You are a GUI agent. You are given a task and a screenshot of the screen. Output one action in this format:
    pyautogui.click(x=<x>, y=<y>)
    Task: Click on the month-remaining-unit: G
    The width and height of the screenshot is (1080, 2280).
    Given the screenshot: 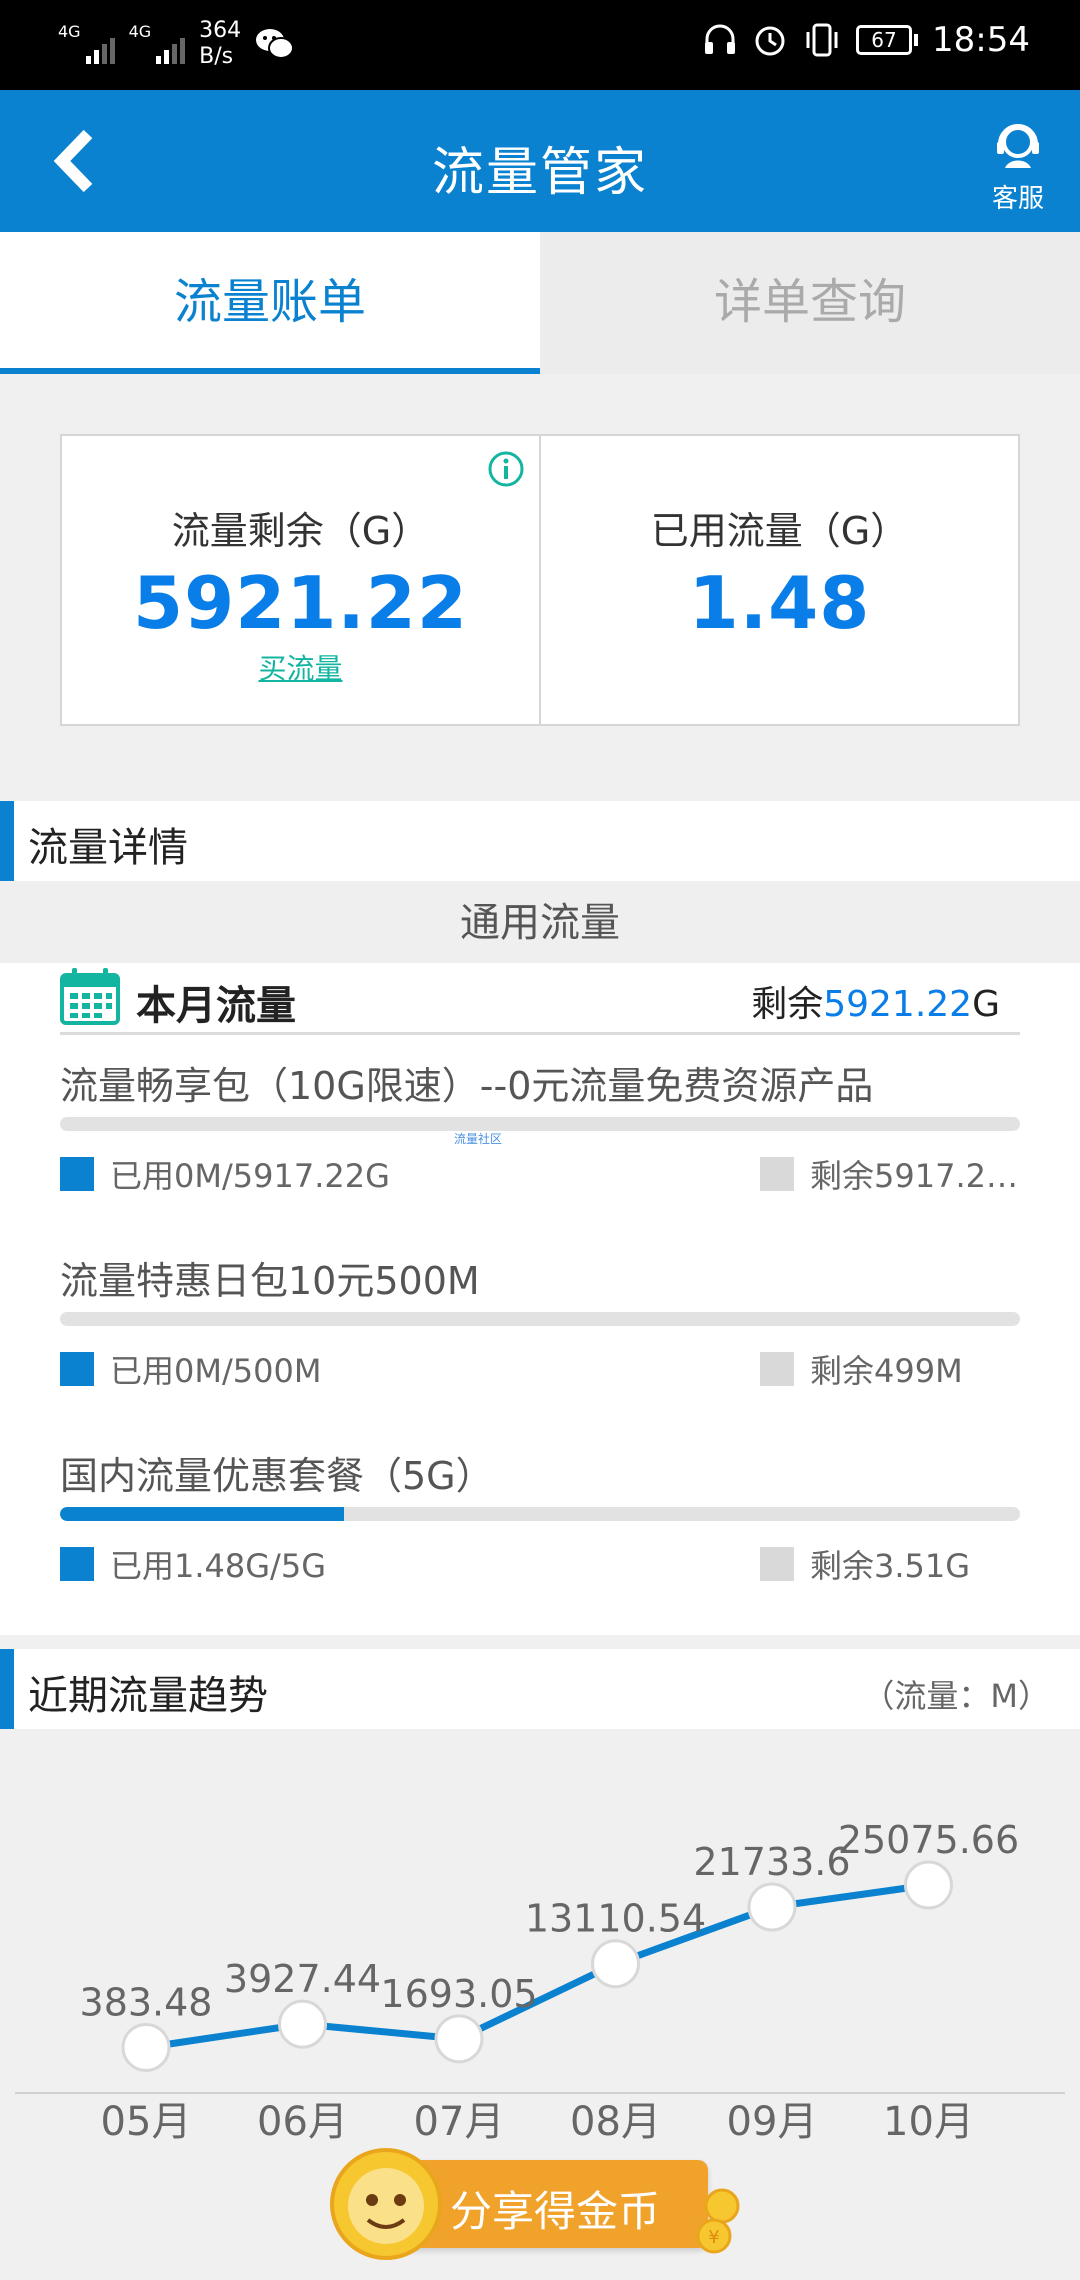 What is the action you would take?
    pyautogui.click(x=986, y=1004)
    